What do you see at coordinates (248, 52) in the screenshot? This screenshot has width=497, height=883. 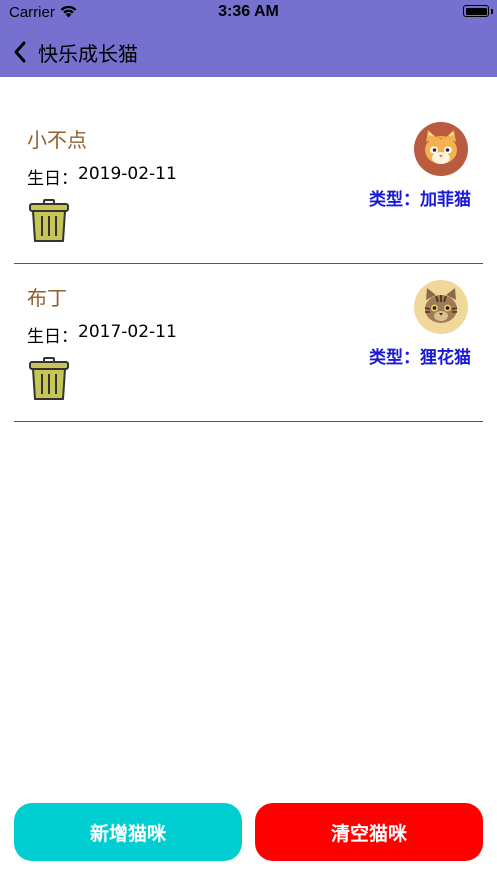 I see `navigation-bar: 快乐成长猫` at bounding box center [248, 52].